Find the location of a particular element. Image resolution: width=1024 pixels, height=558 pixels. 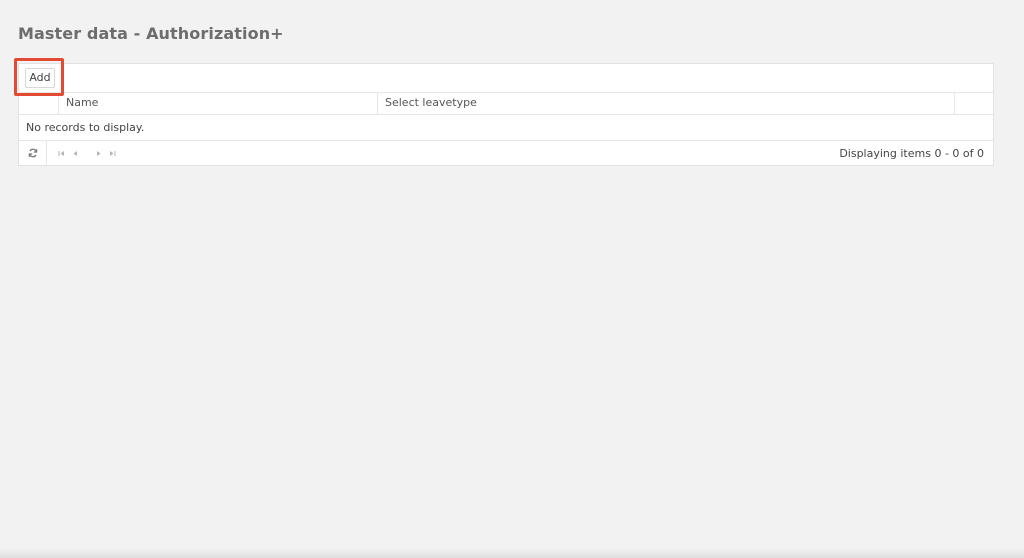

grid-header: Name Select leavetype is located at coordinates (506, 103).